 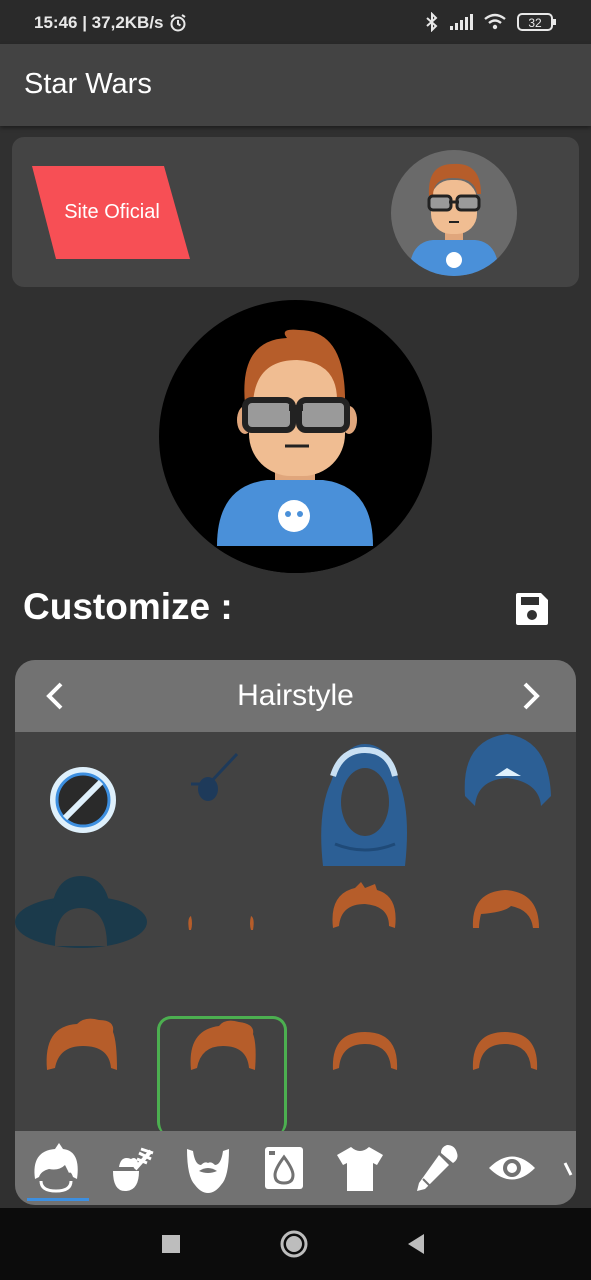 I want to click on status-right: 32, so click(x=491, y=22).